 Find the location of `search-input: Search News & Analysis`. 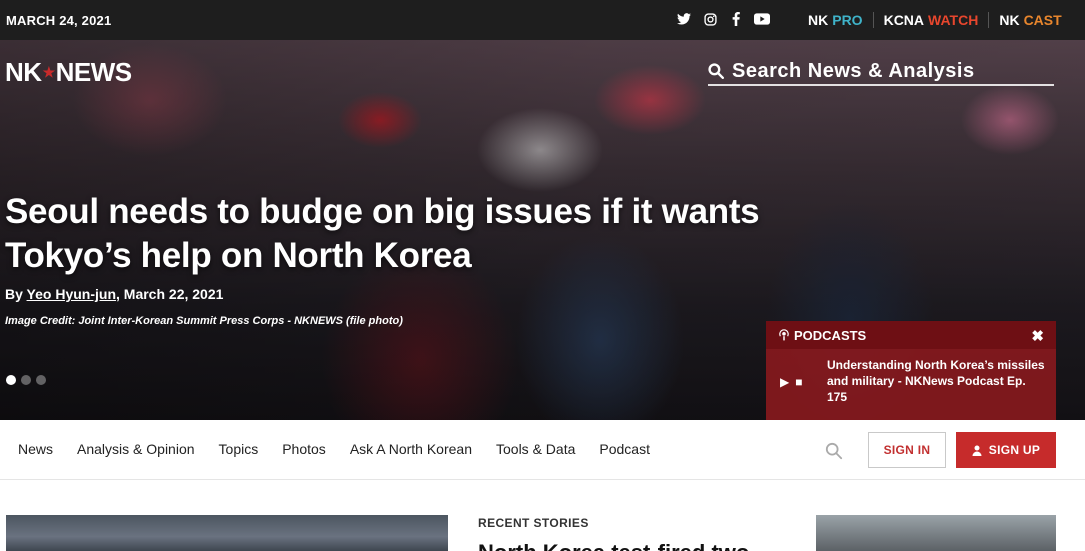

search-input: Search News & Analysis is located at coordinates (881, 72).